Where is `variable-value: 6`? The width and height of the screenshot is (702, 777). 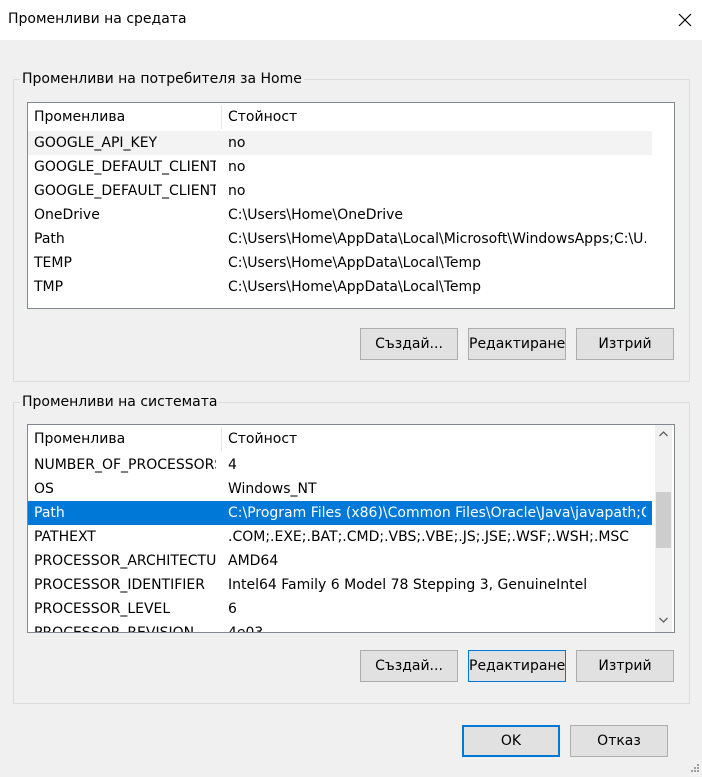
variable-value: 6 is located at coordinates (232, 609).